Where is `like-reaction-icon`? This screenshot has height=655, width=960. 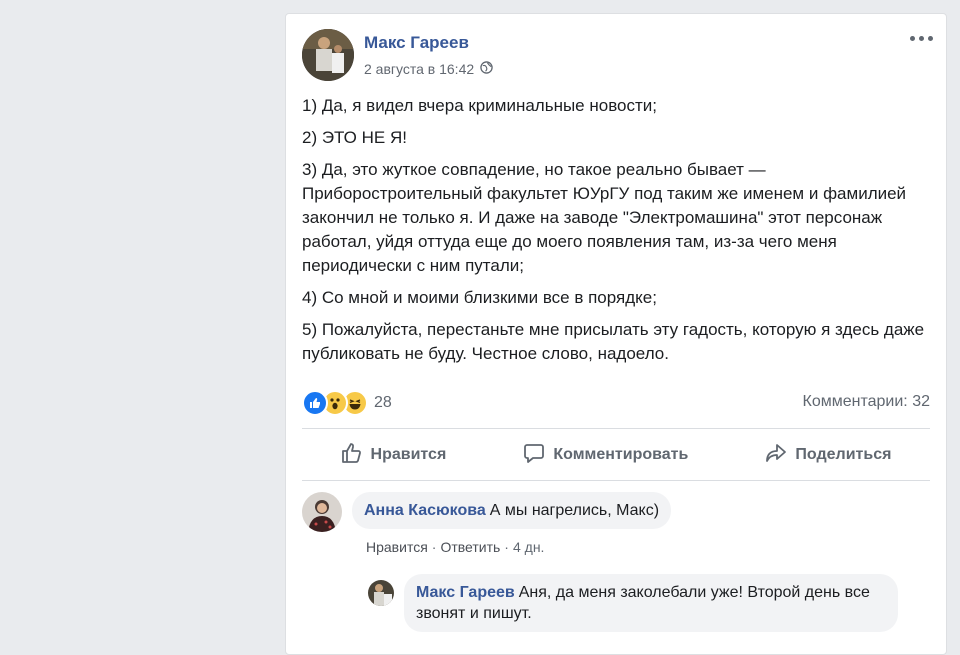
like-reaction-icon is located at coordinates (315, 403).